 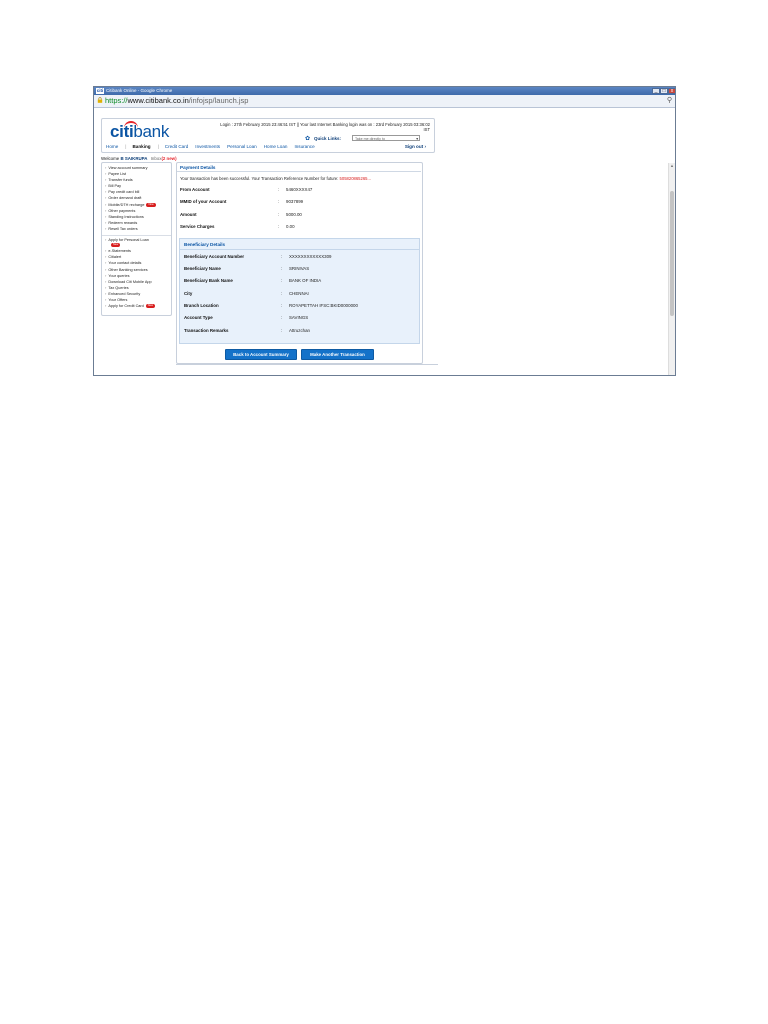 What do you see at coordinates (669, 101) in the screenshot?
I see `settings-icon: ⚲` at bounding box center [669, 101].